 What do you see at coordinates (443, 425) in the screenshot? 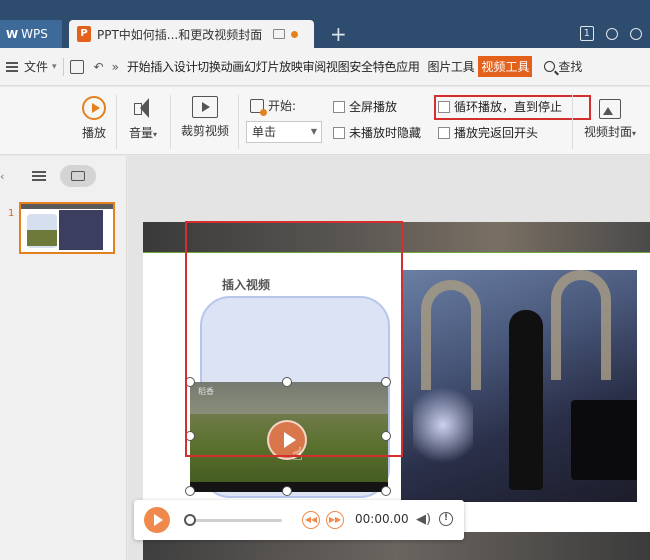
I see `photo-light` at bounding box center [443, 425].